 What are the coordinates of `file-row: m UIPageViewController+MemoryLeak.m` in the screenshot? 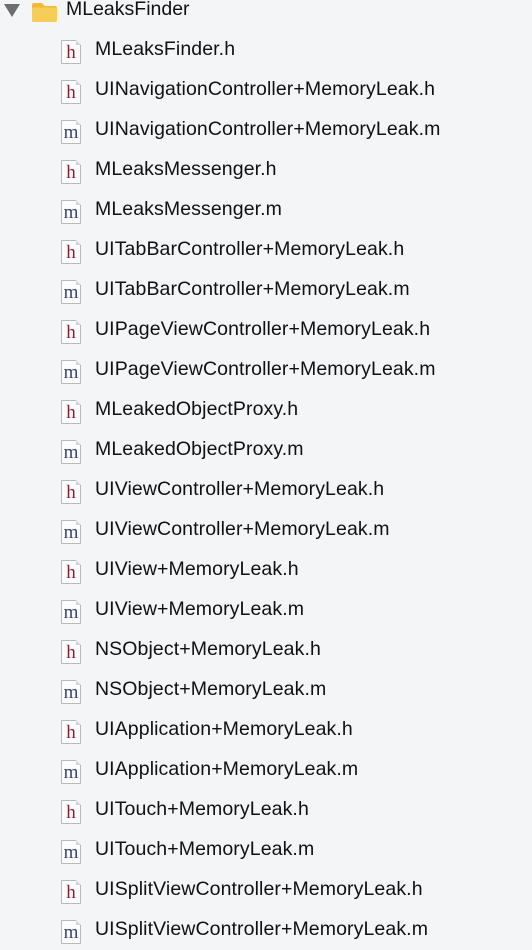 It's located at (266, 370).